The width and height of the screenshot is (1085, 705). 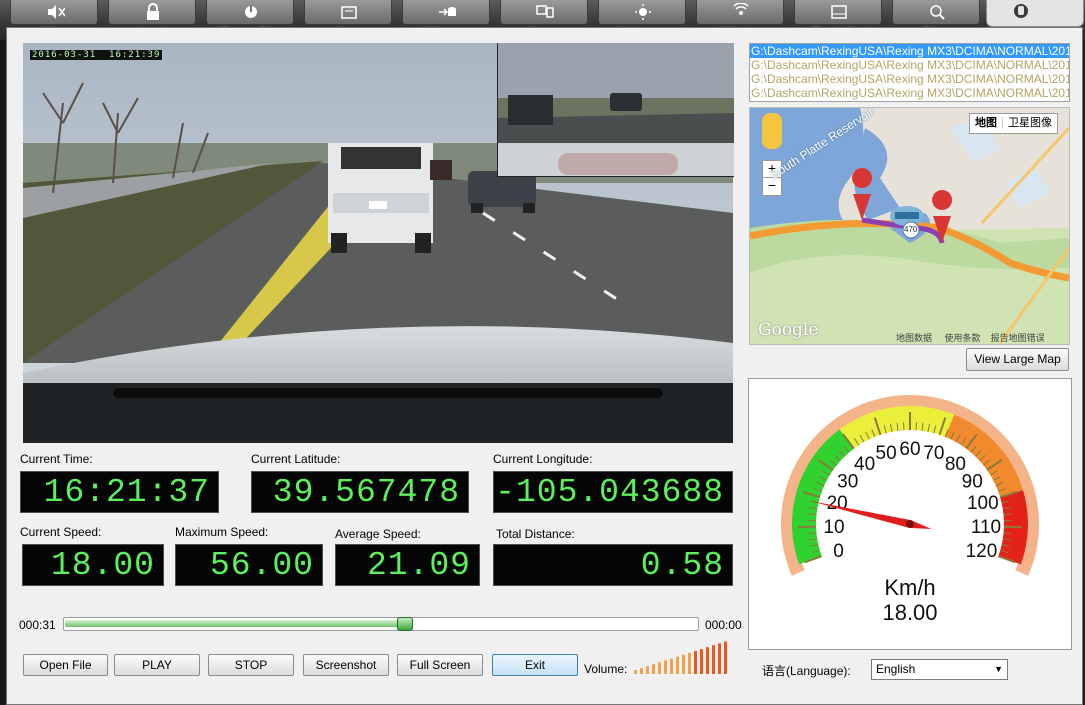 I want to click on rear-camera-video, so click(x=615, y=110).